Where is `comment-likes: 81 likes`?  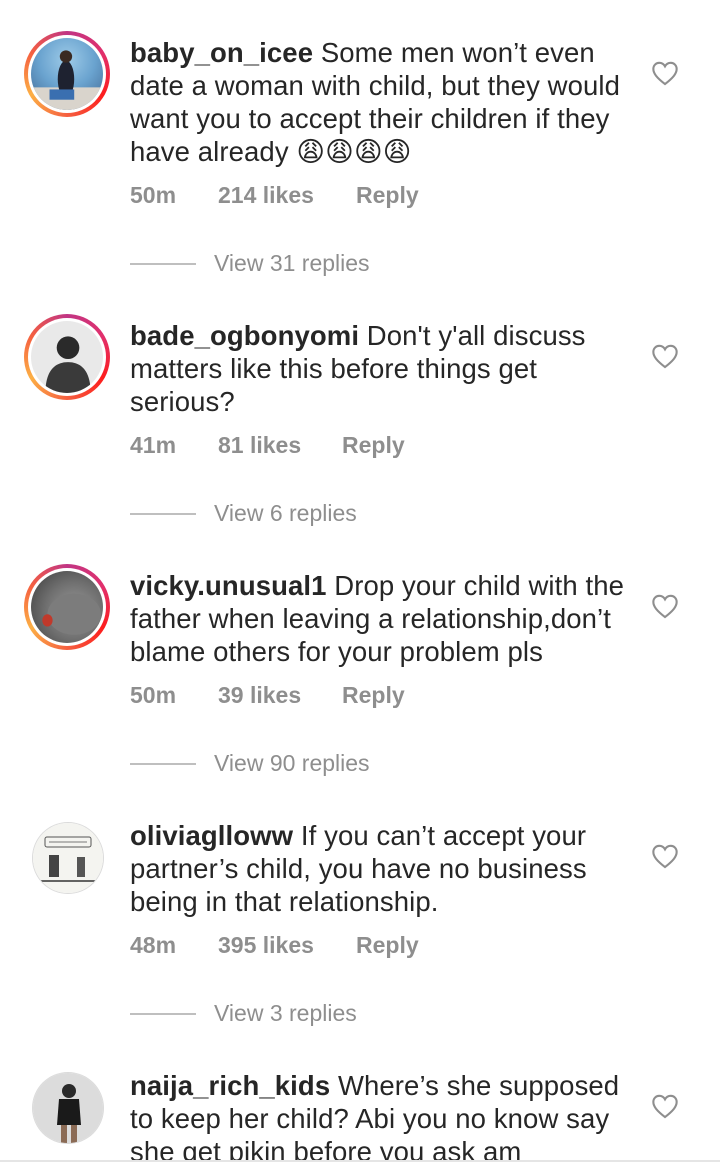 comment-likes: 81 likes is located at coordinates (280, 445).